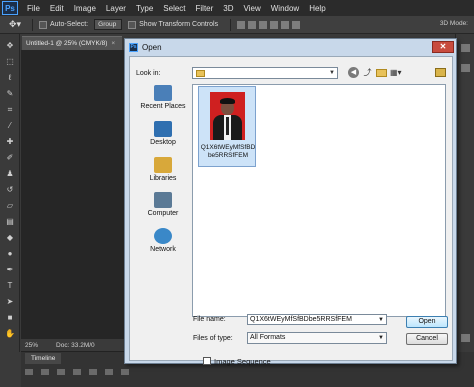 This screenshot has width=474, height=387. I want to click on up-folder-icon: ⤴, so click(367, 72).